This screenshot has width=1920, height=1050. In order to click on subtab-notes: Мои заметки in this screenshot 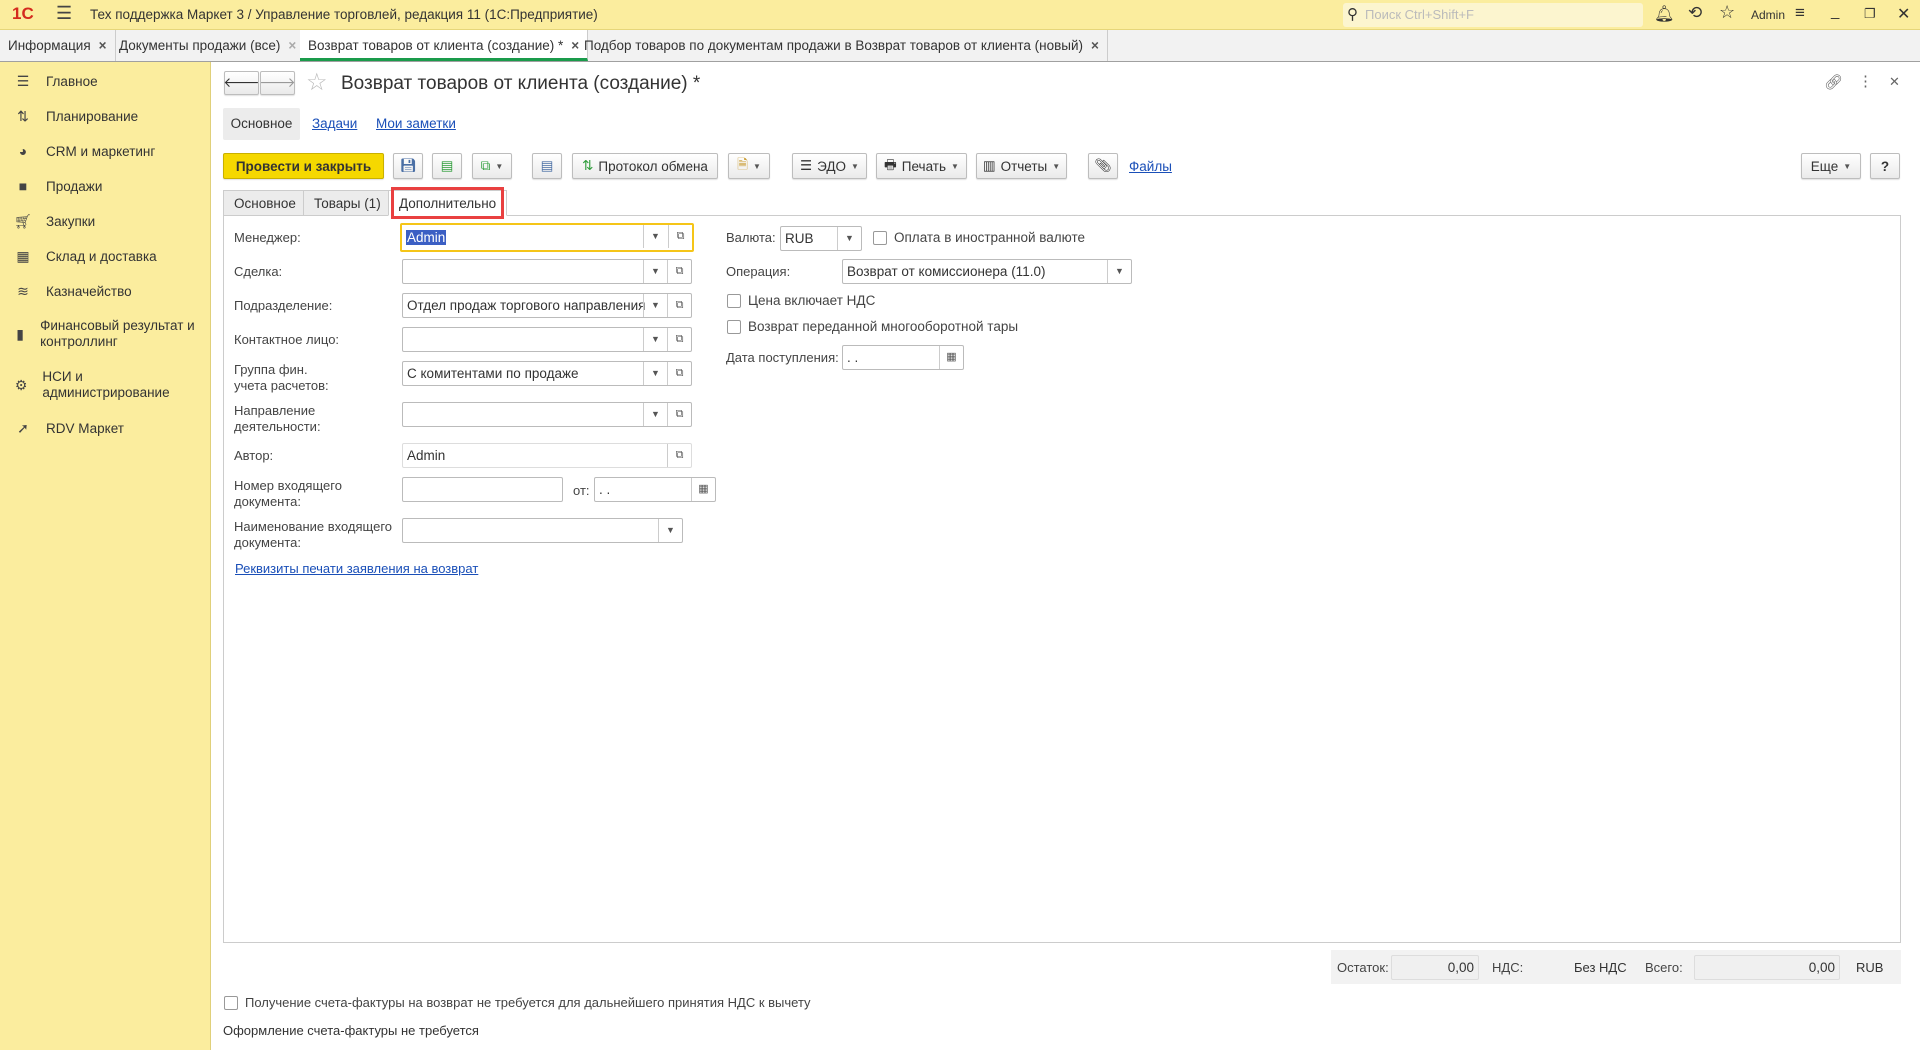, I will do `click(416, 123)`.